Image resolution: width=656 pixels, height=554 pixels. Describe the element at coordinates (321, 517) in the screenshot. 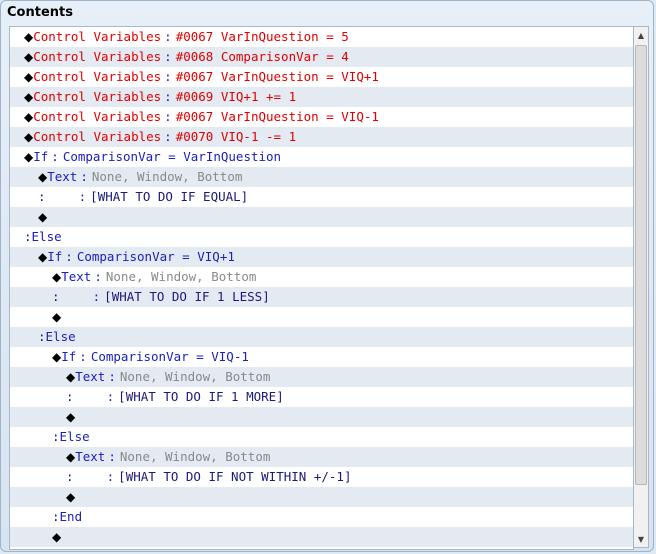

I see `command-line: :End` at that location.